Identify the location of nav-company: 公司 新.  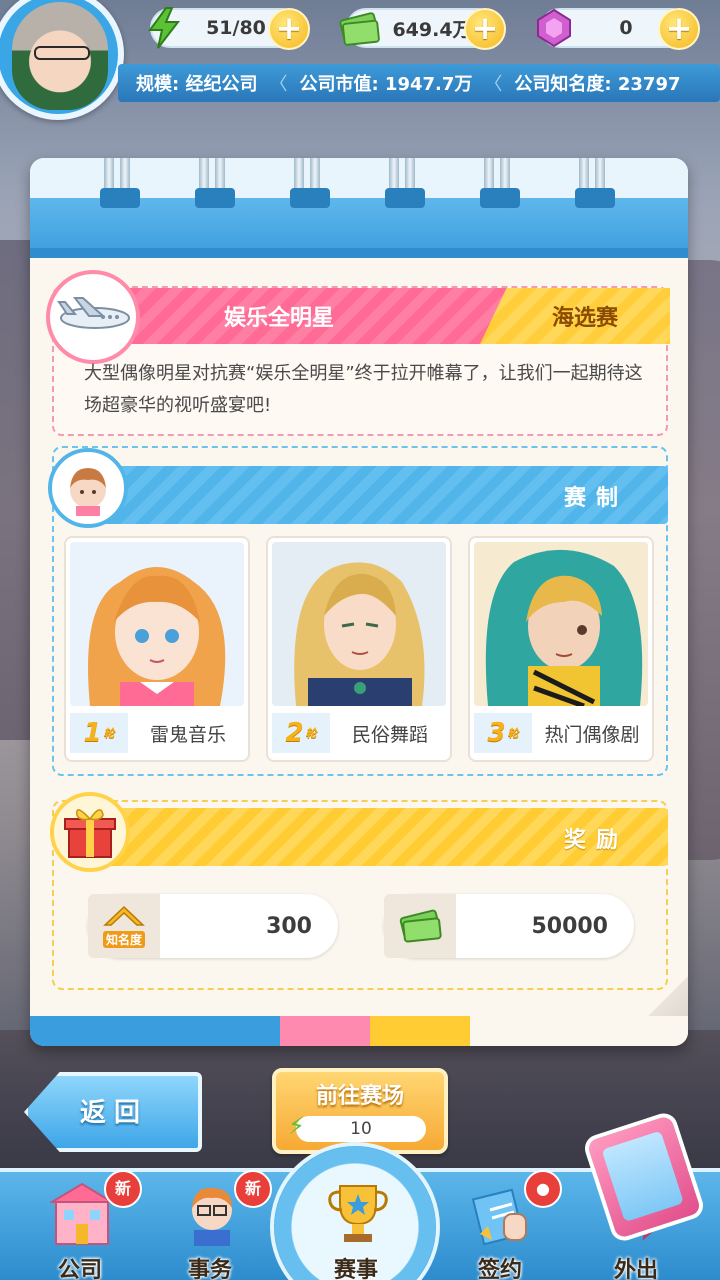
(81, 1225).